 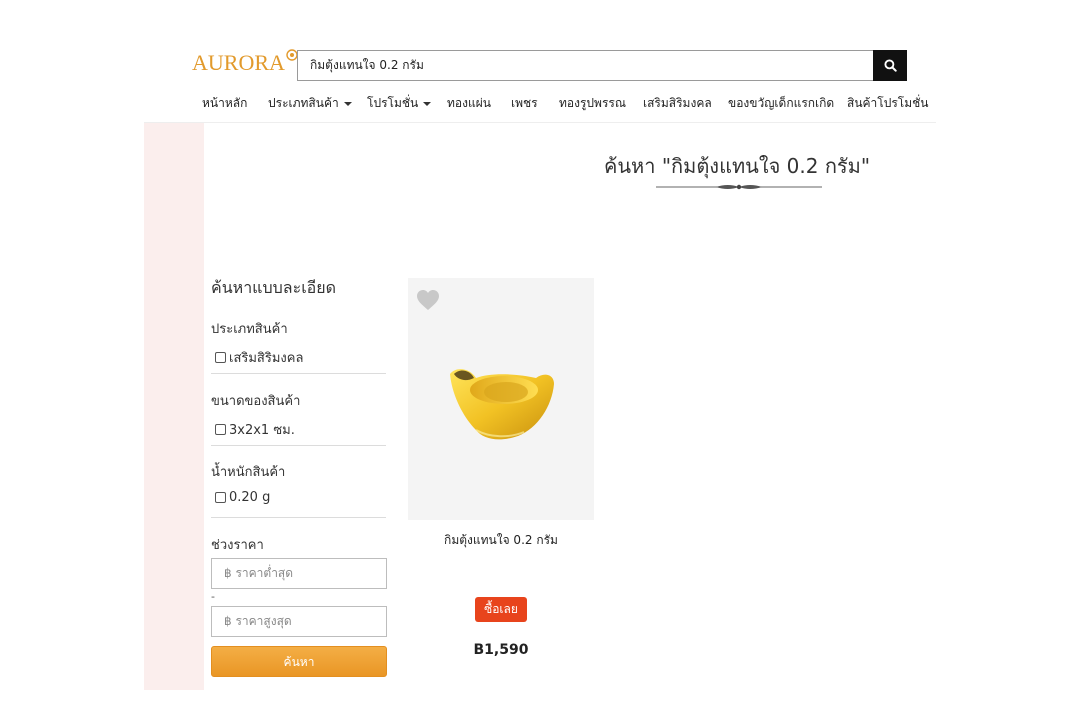 I want to click on nav-item-home: หน้าหลัก, so click(x=224, y=103).